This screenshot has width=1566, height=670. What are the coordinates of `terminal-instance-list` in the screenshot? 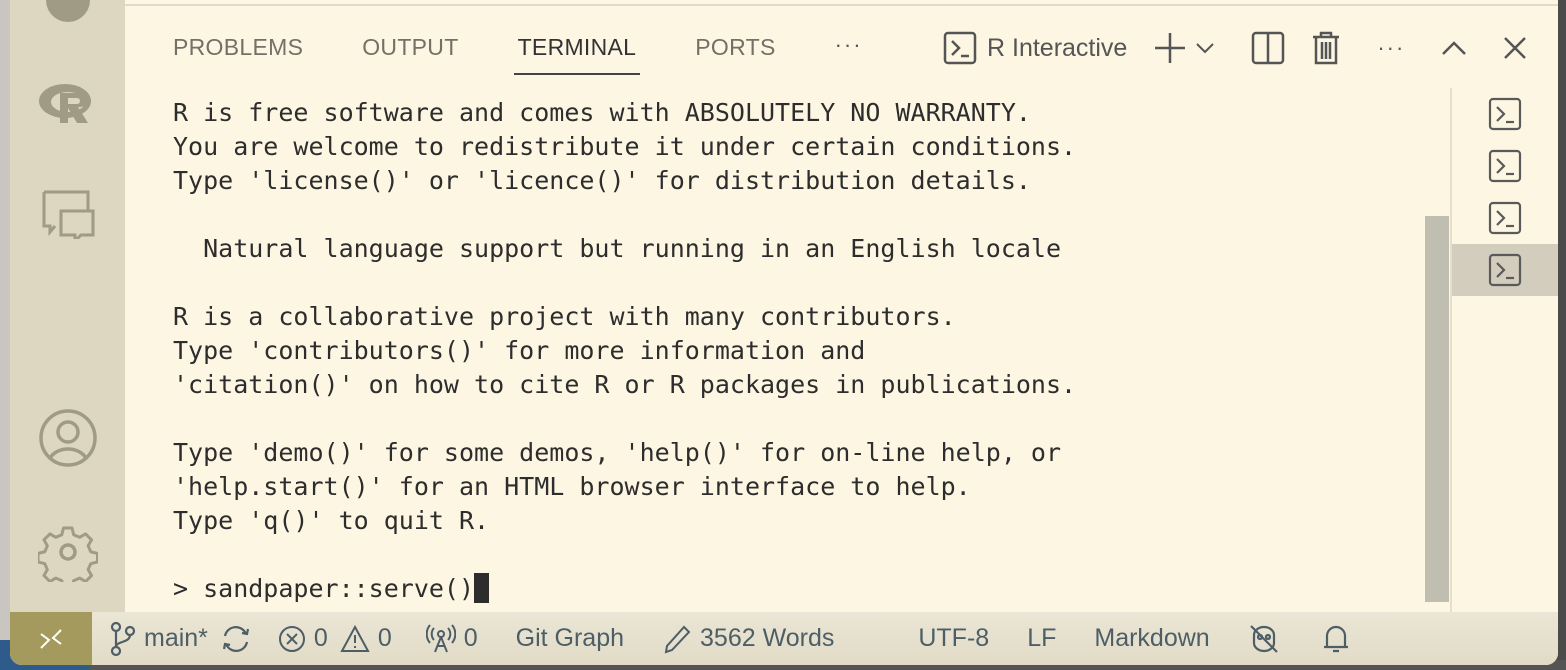 It's located at (1505, 192).